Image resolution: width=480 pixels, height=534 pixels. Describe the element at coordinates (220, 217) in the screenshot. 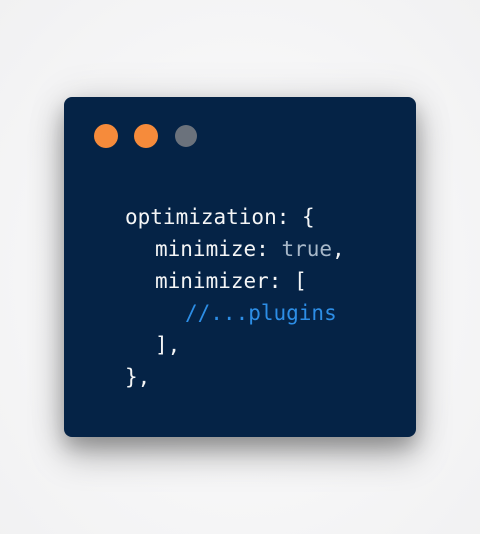

I see `code-line-1: optimization: {` at that location.